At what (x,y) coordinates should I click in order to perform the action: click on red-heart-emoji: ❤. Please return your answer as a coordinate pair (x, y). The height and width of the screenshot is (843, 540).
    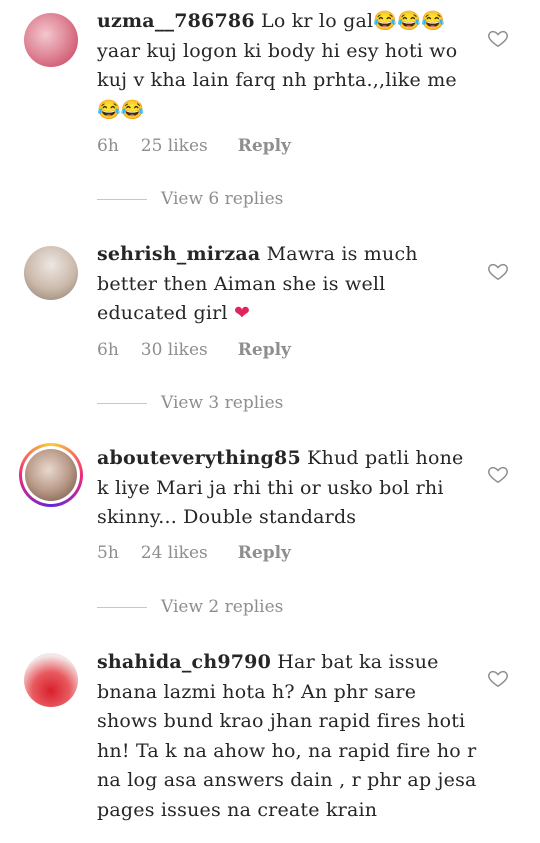
    Looking at the image, I should click on (242, 313).